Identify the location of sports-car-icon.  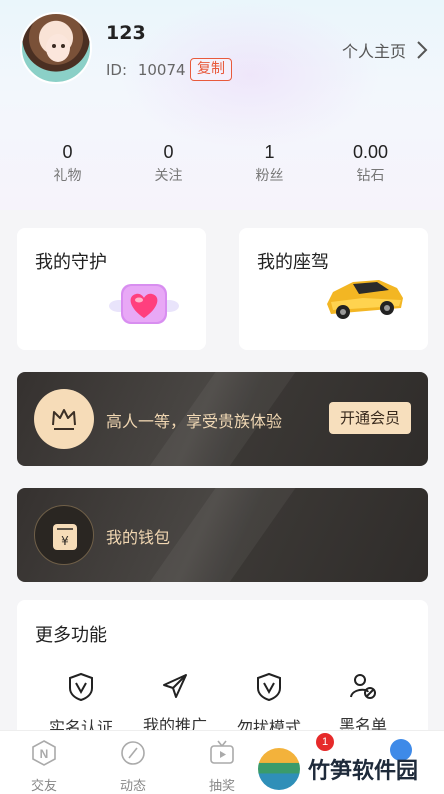
(365, 299).